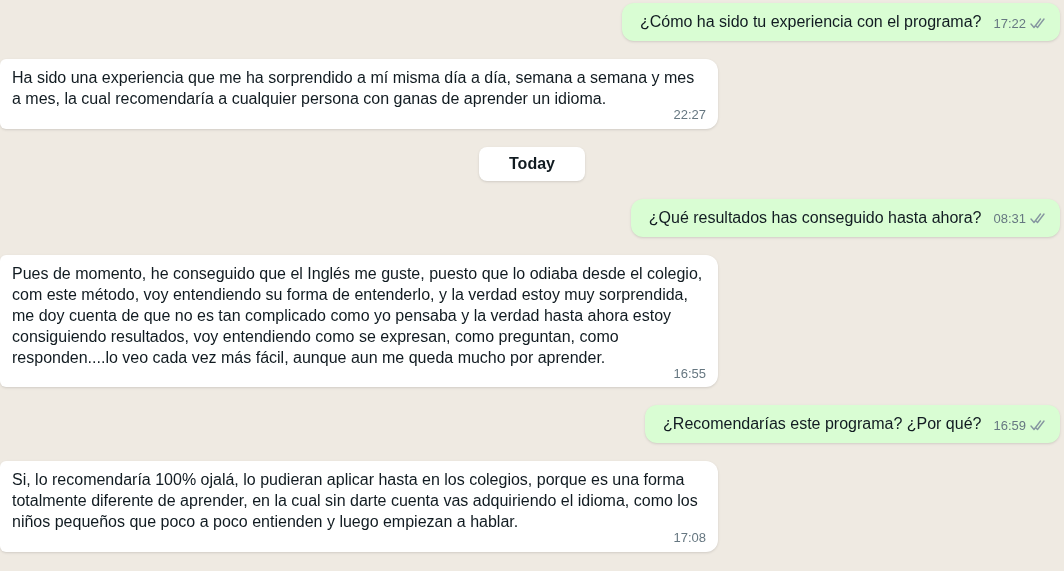  I want to click on message-time: 16:59, so click(1009, 425).